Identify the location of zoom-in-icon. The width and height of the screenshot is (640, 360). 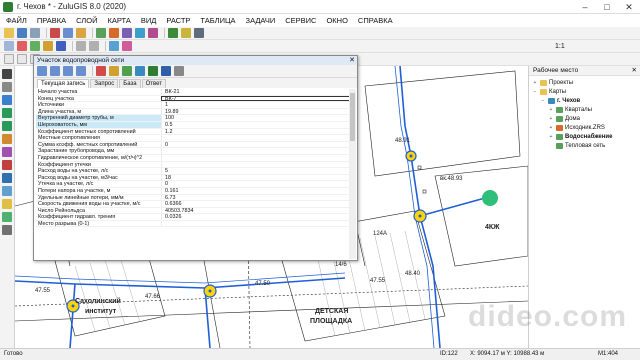
(9, 59).